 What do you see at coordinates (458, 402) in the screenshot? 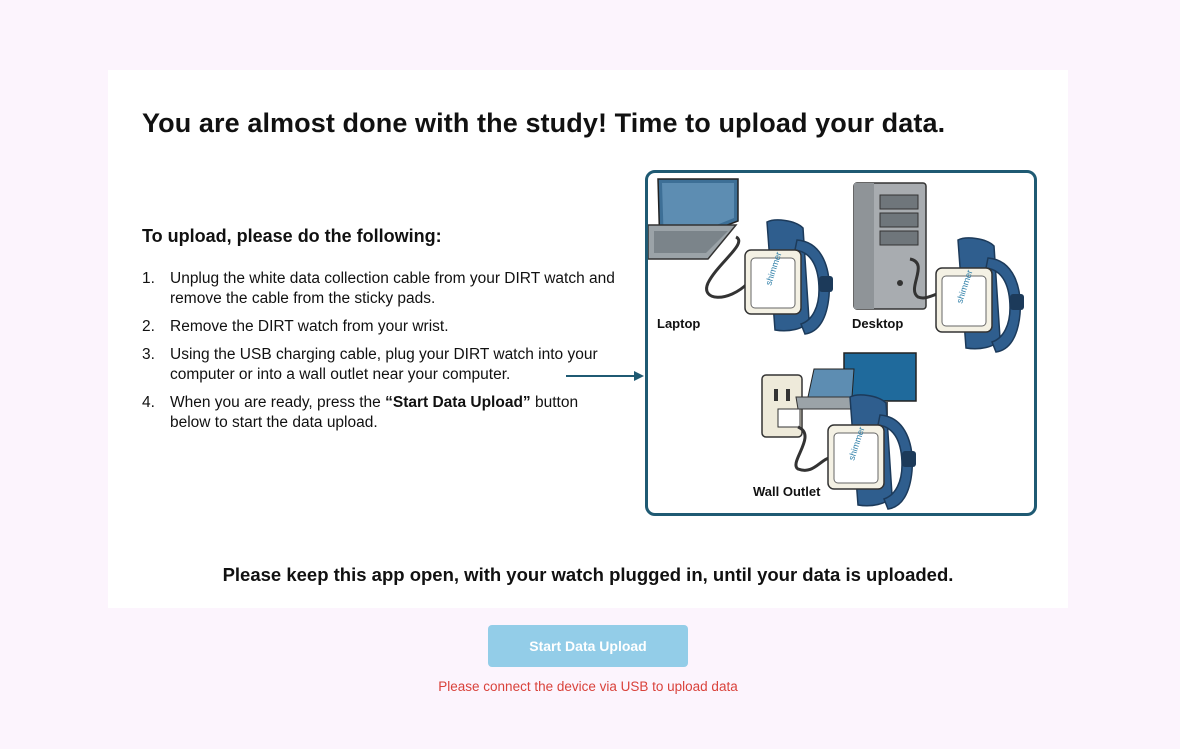
I see `step-text-bold: “Start Data Upload”` at bounding box center [458, 402].